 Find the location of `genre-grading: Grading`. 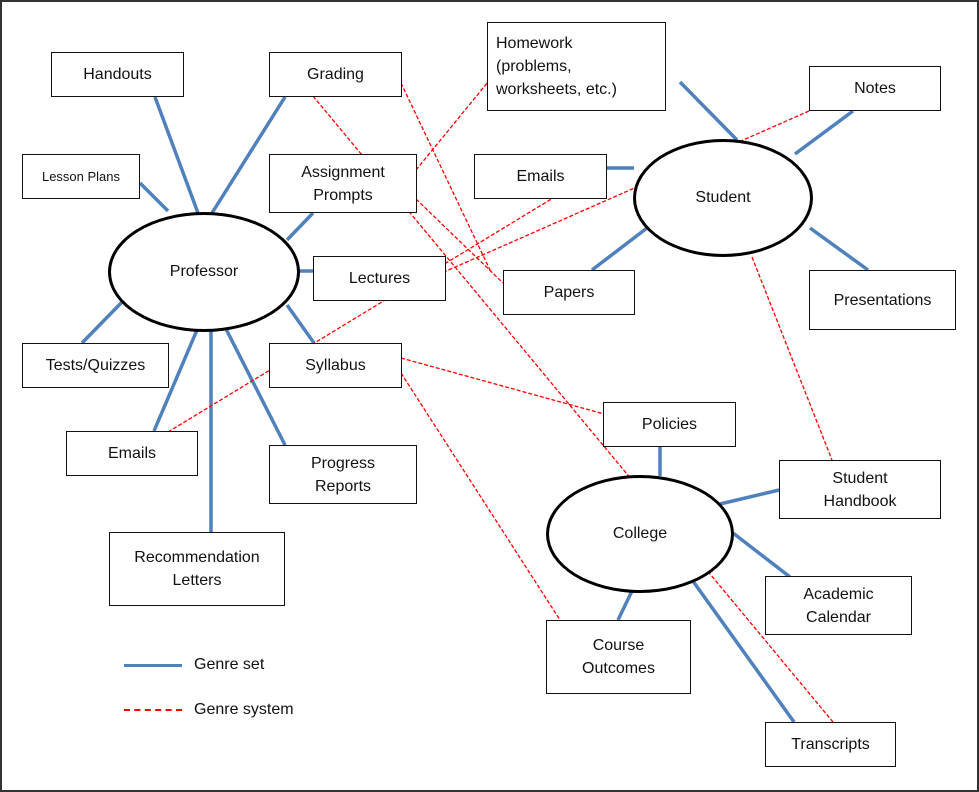

genre-grading: Grading is located at coordinates (335, 74).